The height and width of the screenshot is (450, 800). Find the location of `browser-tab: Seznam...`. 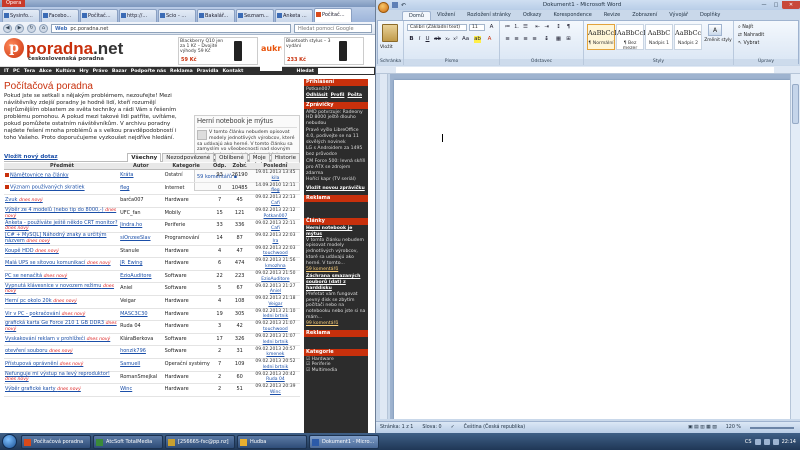

browser-tab: Seznam... is located at coordinates (255, 15).